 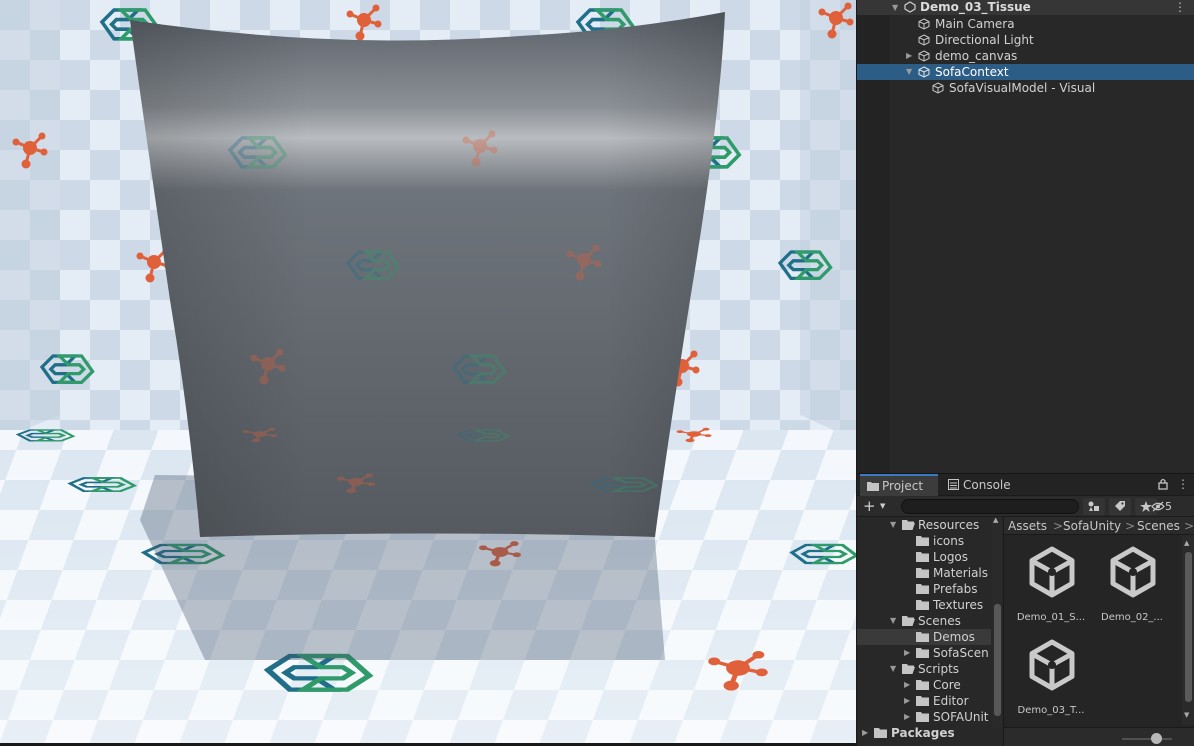 I want to click on tab-project: Project, so click(x=899, y=485).